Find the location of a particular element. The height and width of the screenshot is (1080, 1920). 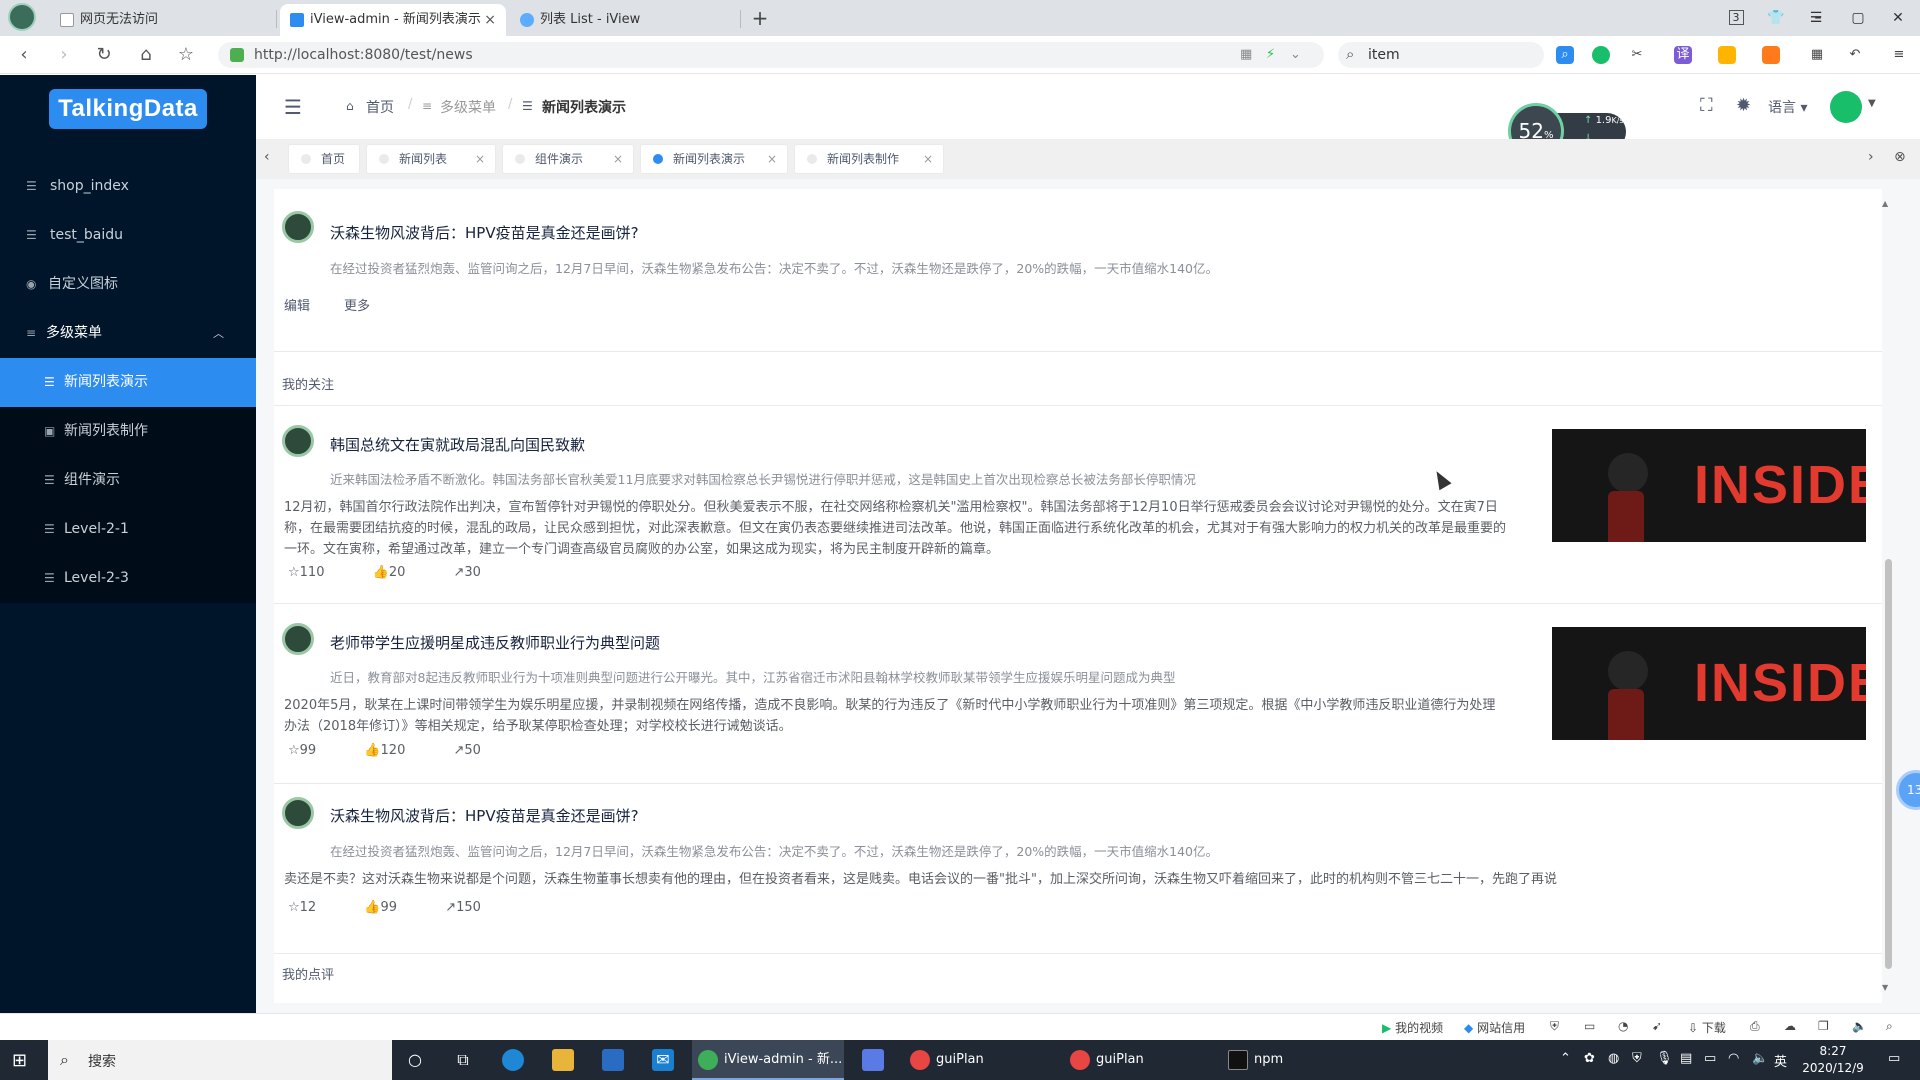

site-credit-link: ◆ 网站信用 is located at coordinates (1494, 1027).